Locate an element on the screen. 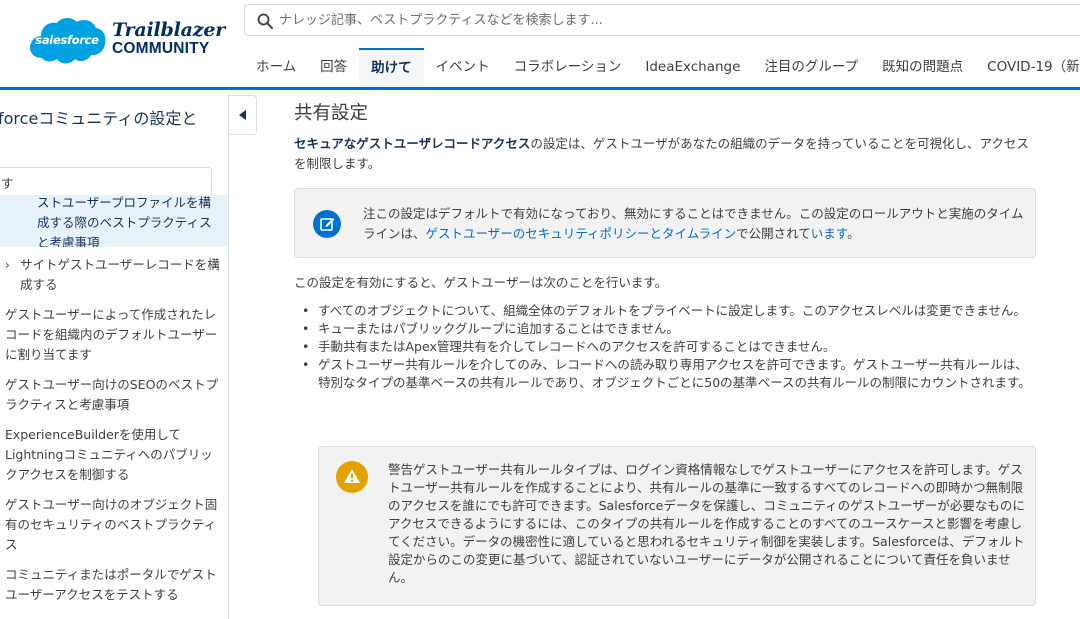 This screenshot has height=619, width=1080. brand-line-1: Trailblazer is located at coordinates (169, 30).